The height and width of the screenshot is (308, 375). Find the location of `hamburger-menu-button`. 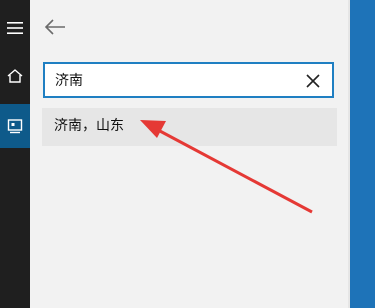

hamburger-menu-button is located at coordinates (15, 28).